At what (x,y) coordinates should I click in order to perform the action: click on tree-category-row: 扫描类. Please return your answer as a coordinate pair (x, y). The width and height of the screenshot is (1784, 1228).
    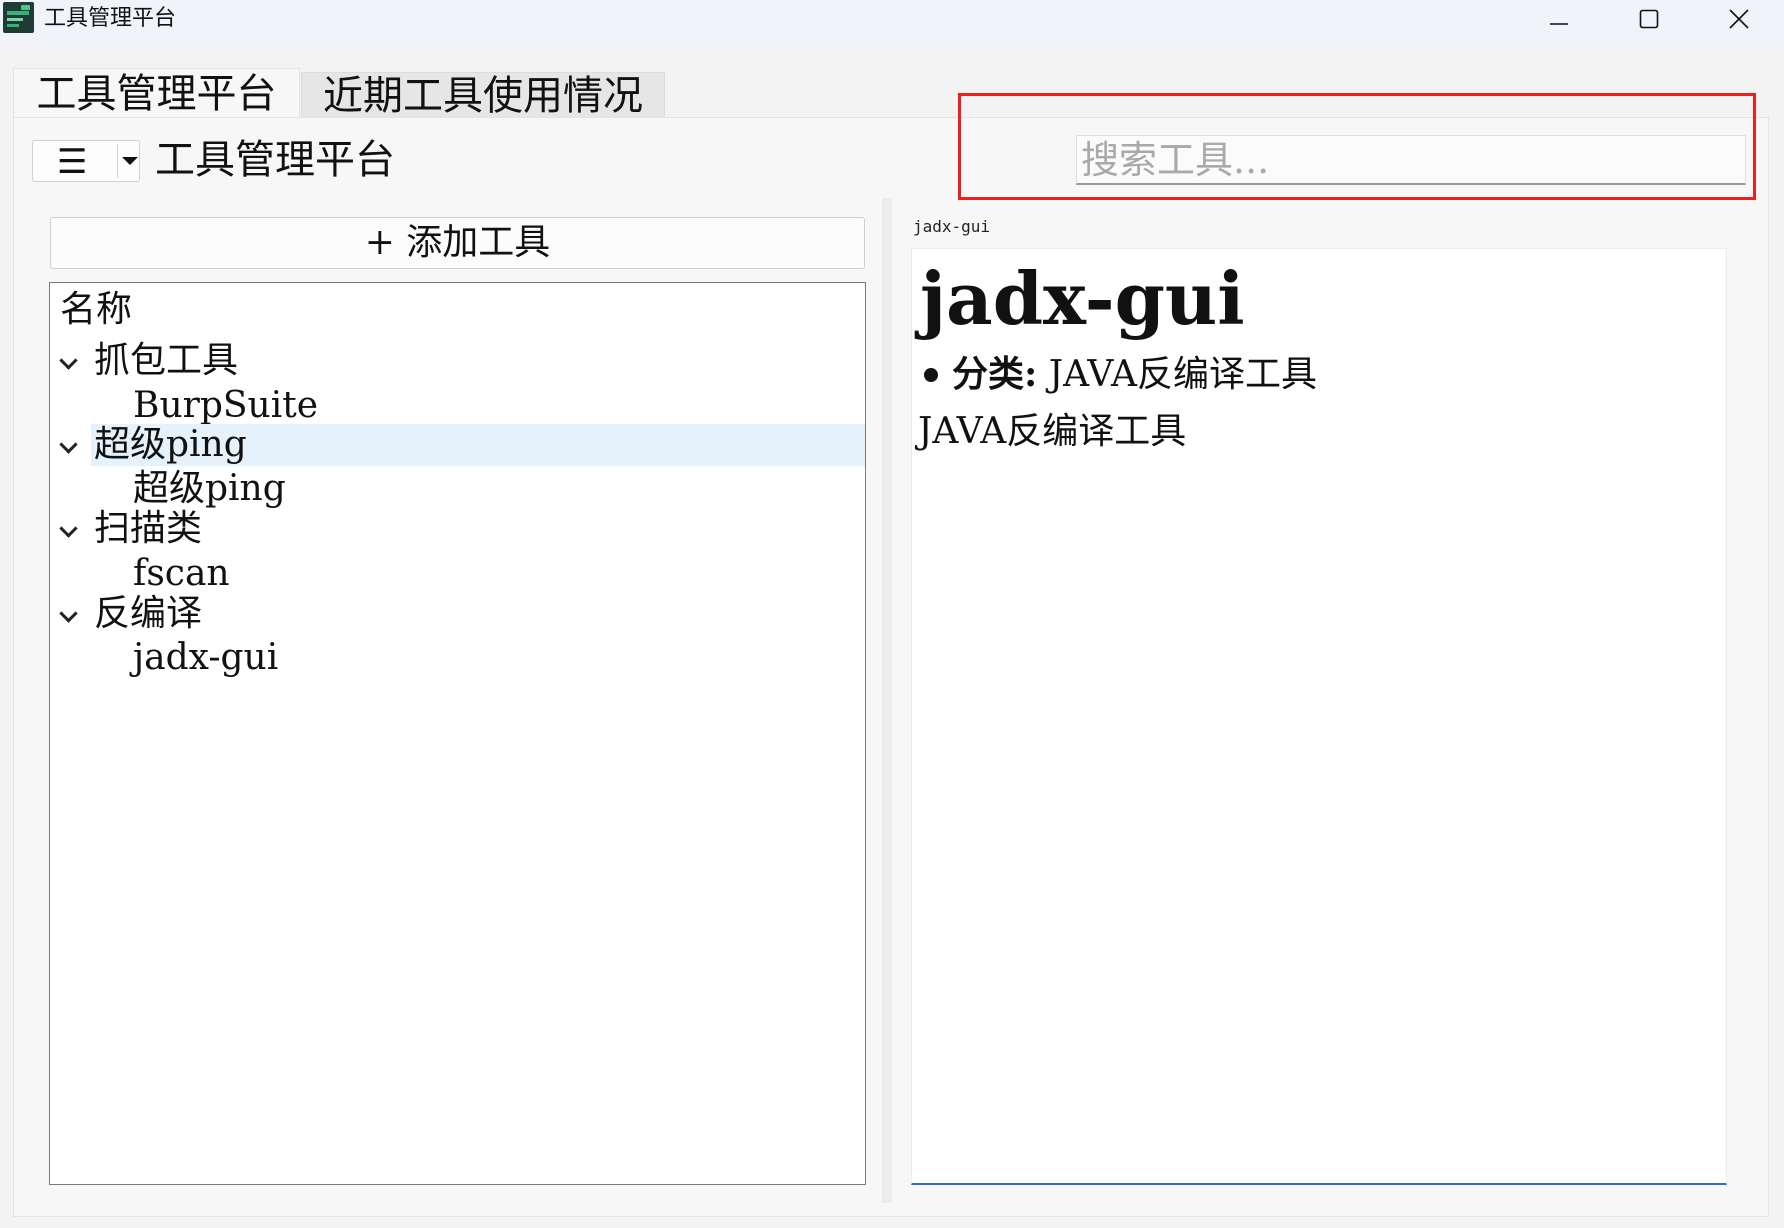
    Looking at the image, I should click on (457, 529).